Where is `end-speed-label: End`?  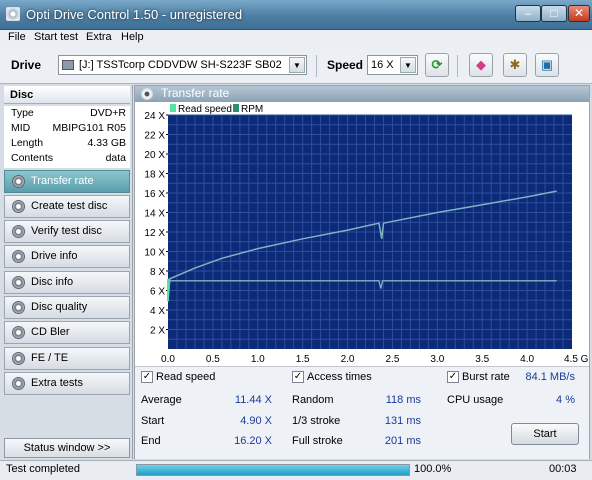
end-speed-label: End is located at coordinates (151, 441).